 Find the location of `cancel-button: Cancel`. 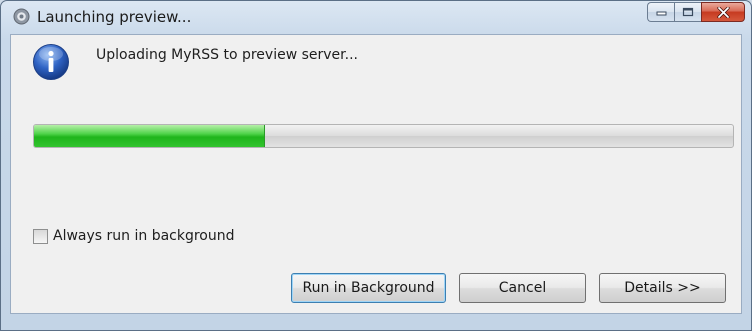

cancel-button: Cancel is located at coordinates (522, 288).